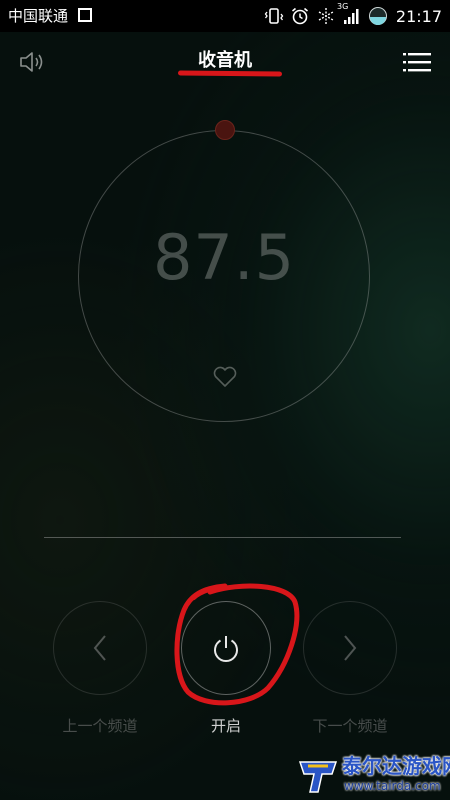 The image size is (450, 800). I want to click on chevron-left-icon, so click(99, 648).